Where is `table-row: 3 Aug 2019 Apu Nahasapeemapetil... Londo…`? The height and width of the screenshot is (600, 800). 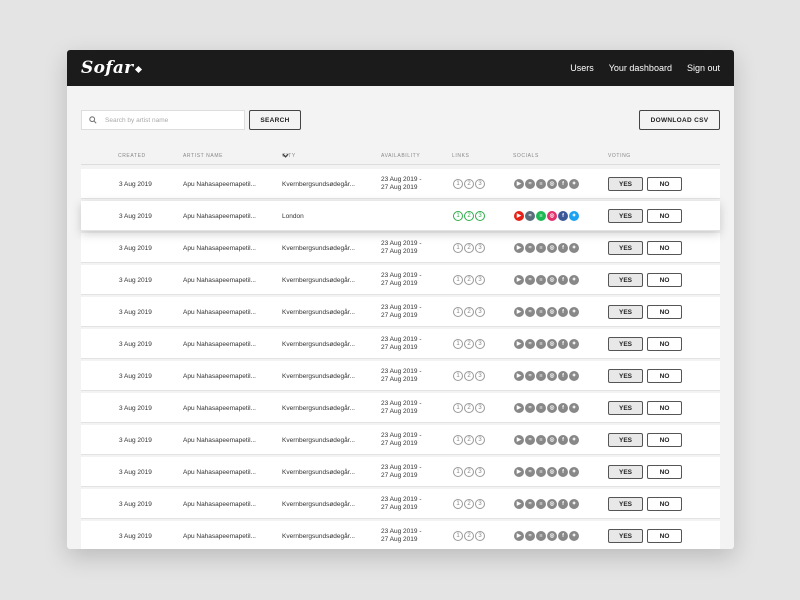
table-row: 3 Aug 2019 Apu Nahasapeemapetil... Londo… is located at coordinates (400, 216).